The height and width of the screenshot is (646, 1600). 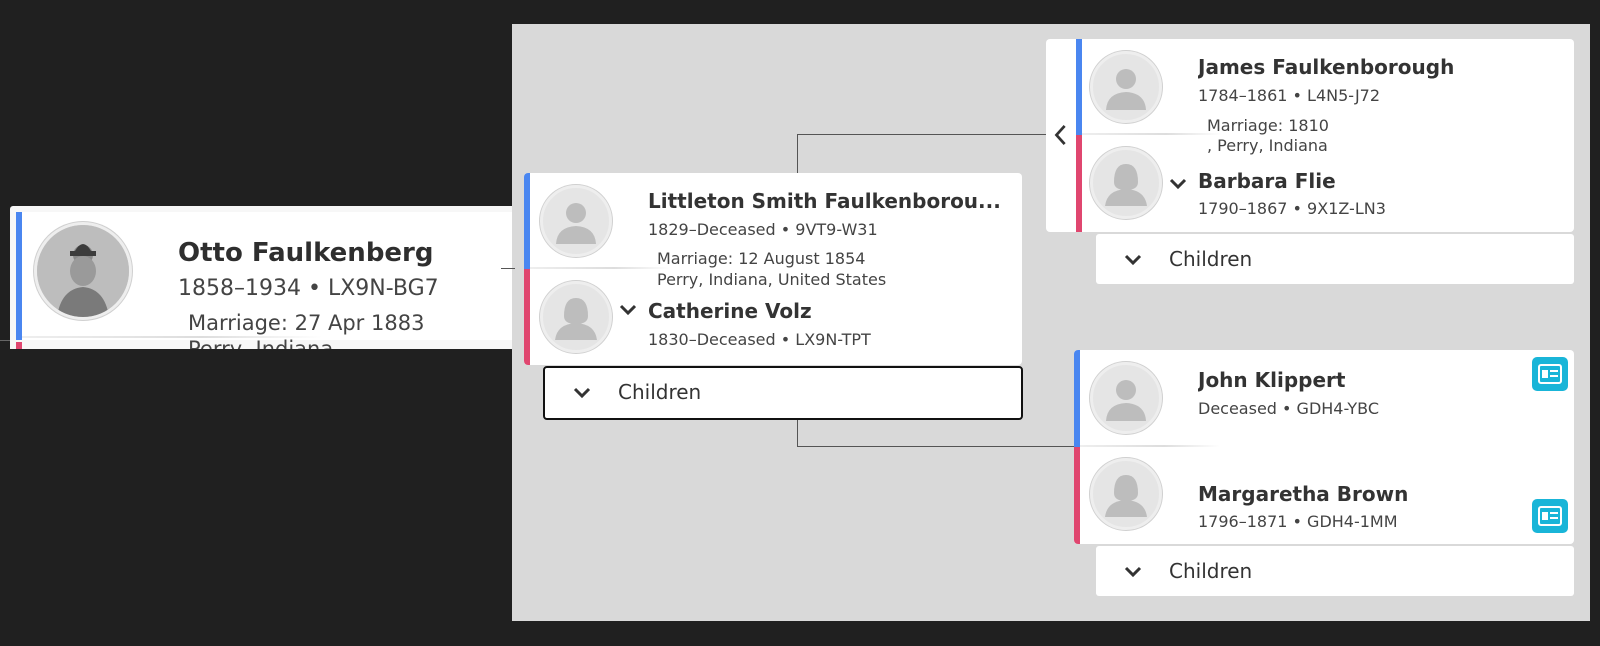 What do you see at coordinates (1267, 181) in the screenshot?
I see `grandmother-name: Barbara Flie` at bounding box center [1267, 181].